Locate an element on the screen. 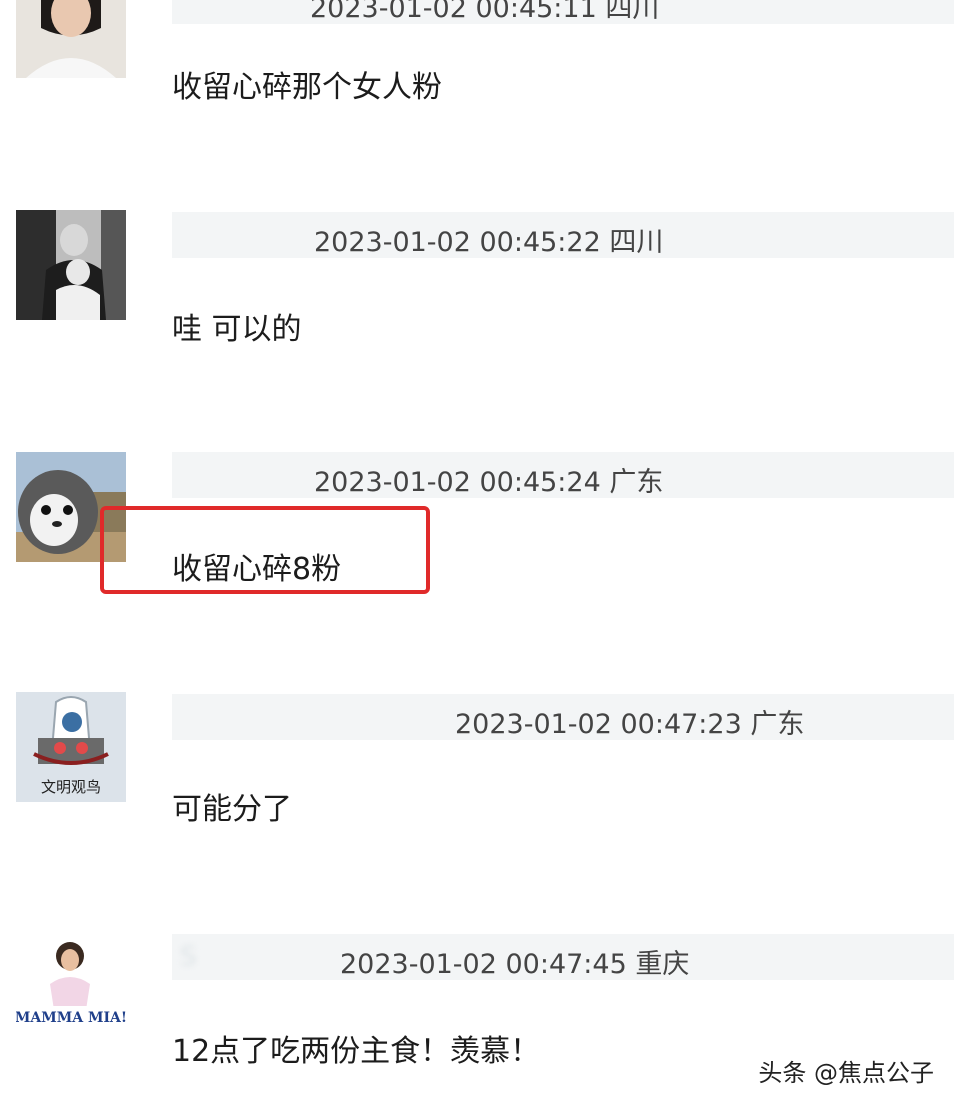 This screenshot has width=954, height=1106. comment-text: 收留心碎那个女人粉 is located at coordinates (307, 87).